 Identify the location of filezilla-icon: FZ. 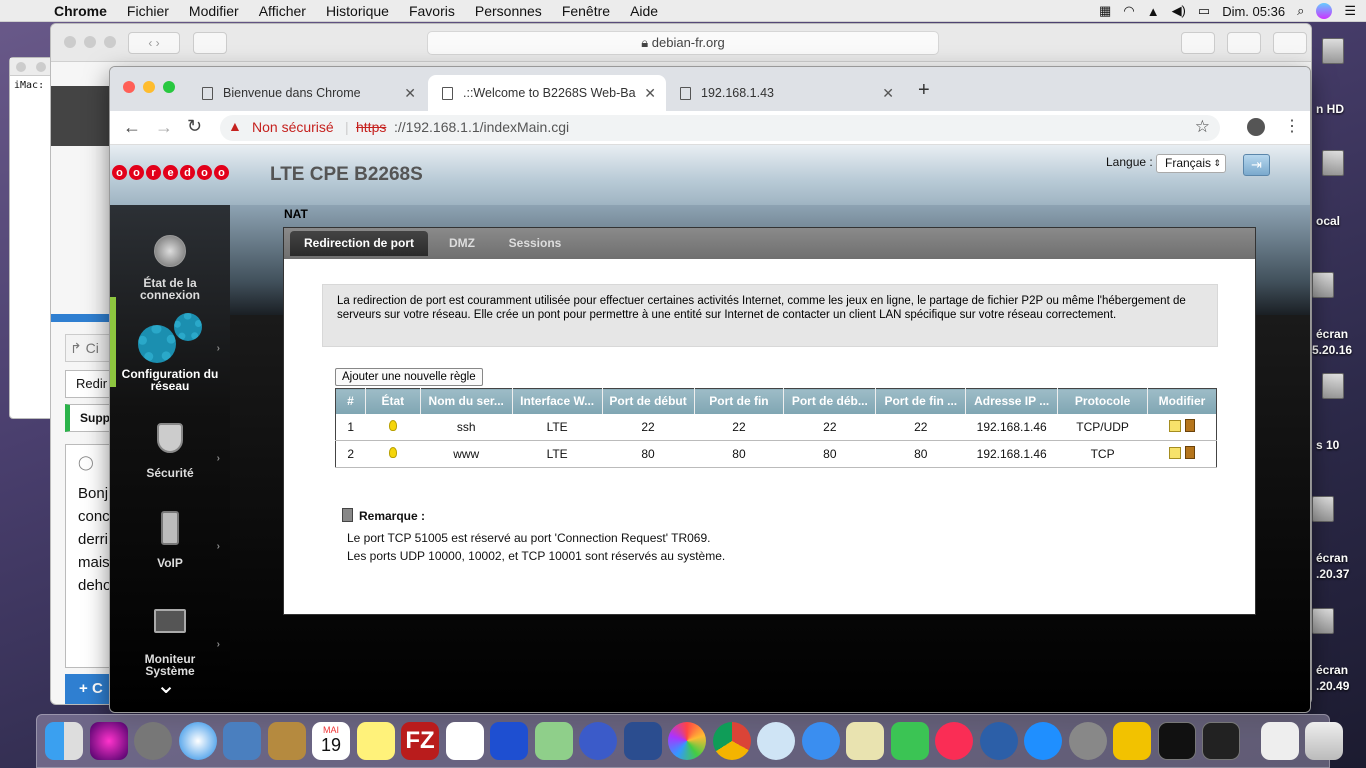
(420, 741).